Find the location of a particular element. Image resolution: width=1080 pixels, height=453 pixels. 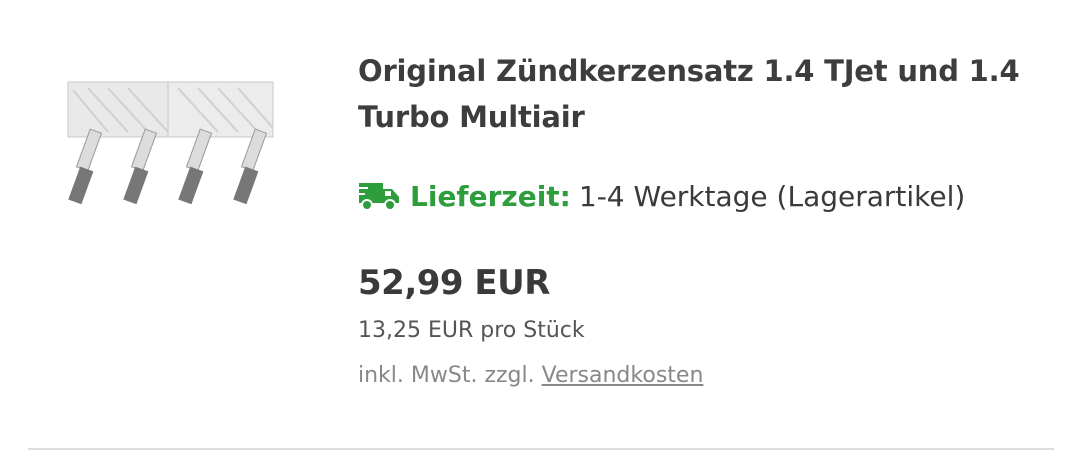

tax-info: inkl. MwSt. zzgl. Versandkosten is located at coordinates (530, 375).